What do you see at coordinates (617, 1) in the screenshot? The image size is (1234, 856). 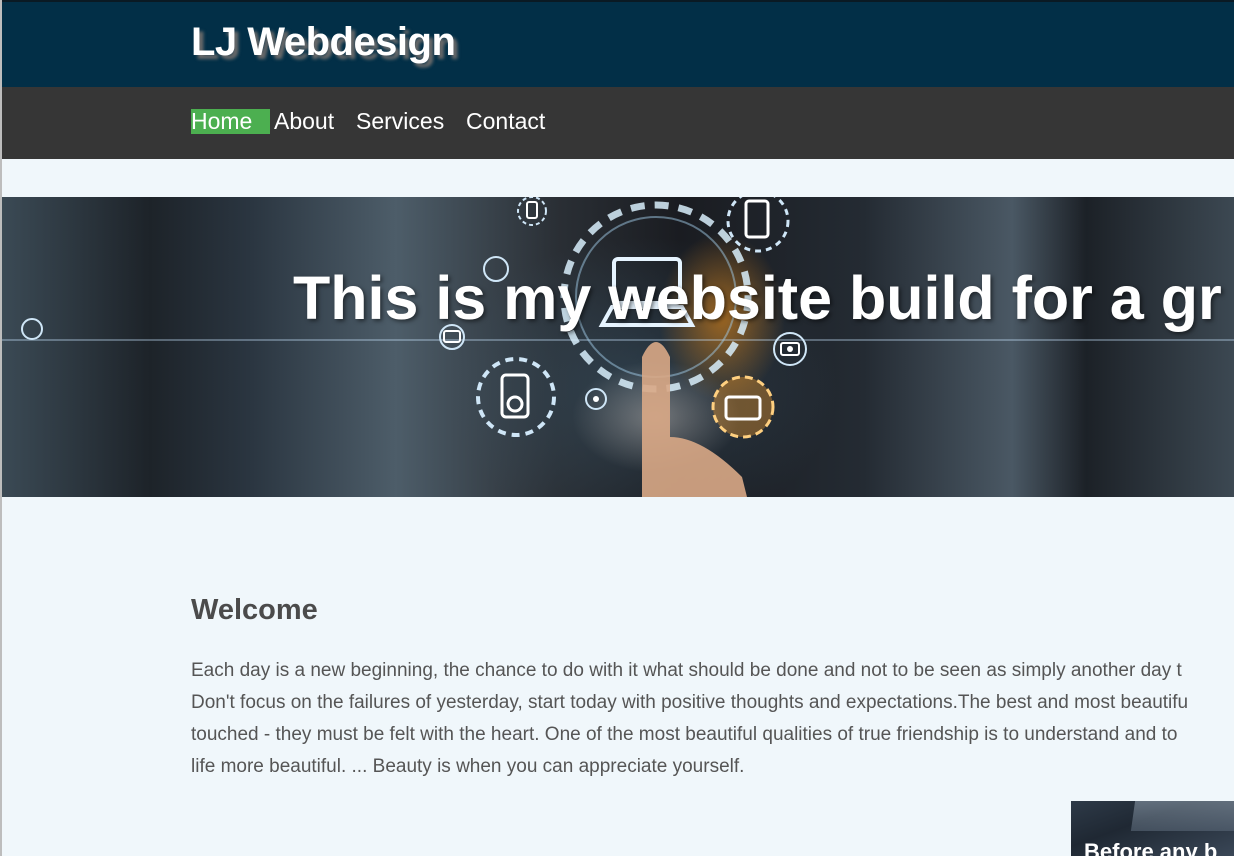 I see `window-top-border` at bounding box center [617, 1].